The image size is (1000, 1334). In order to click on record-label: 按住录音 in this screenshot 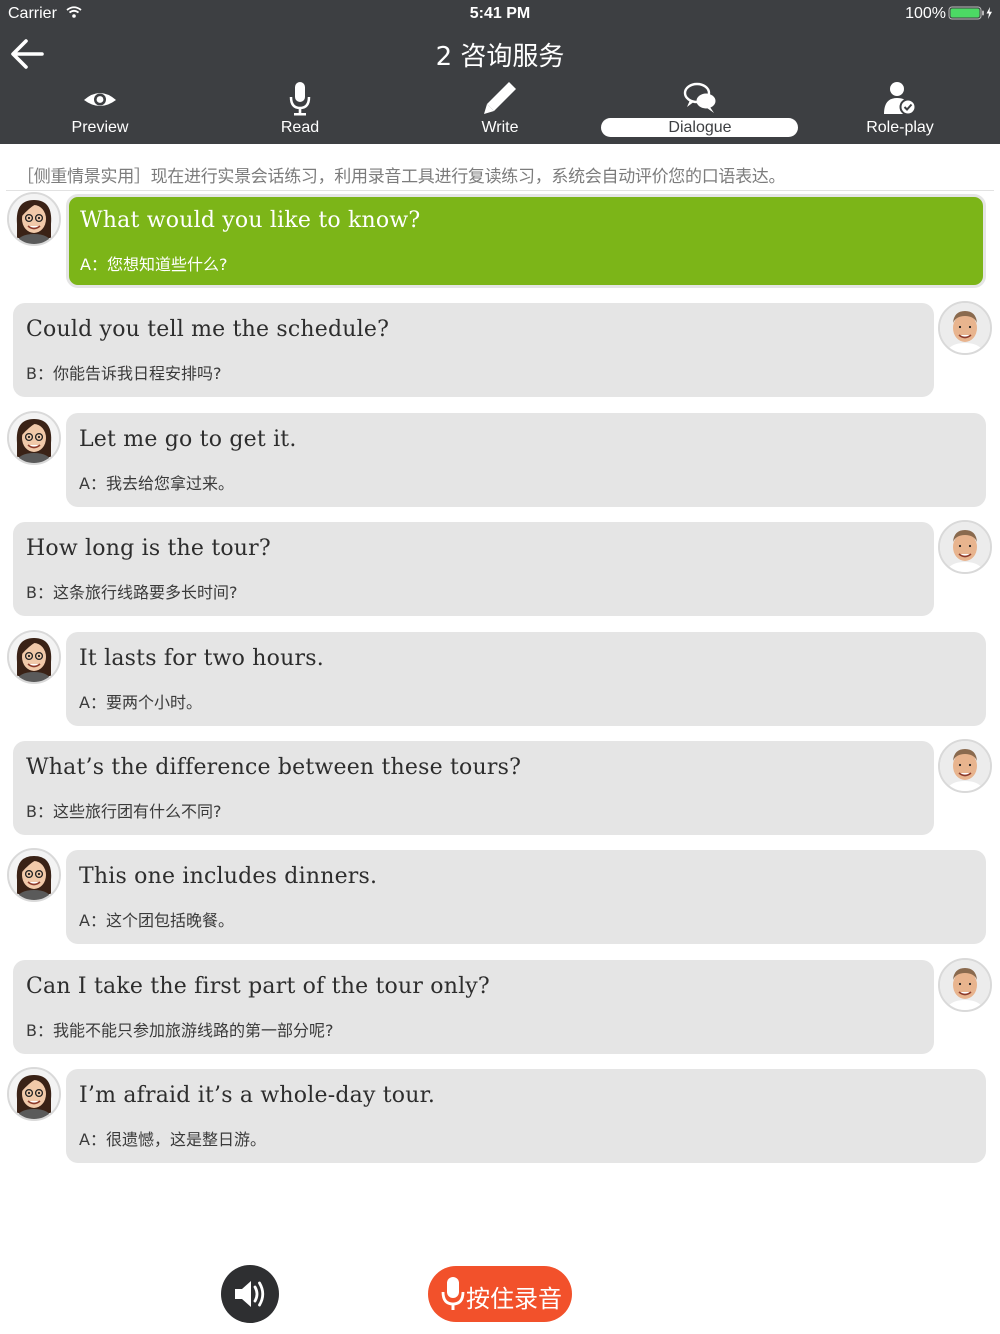, I will do `click(514, 1299)`.